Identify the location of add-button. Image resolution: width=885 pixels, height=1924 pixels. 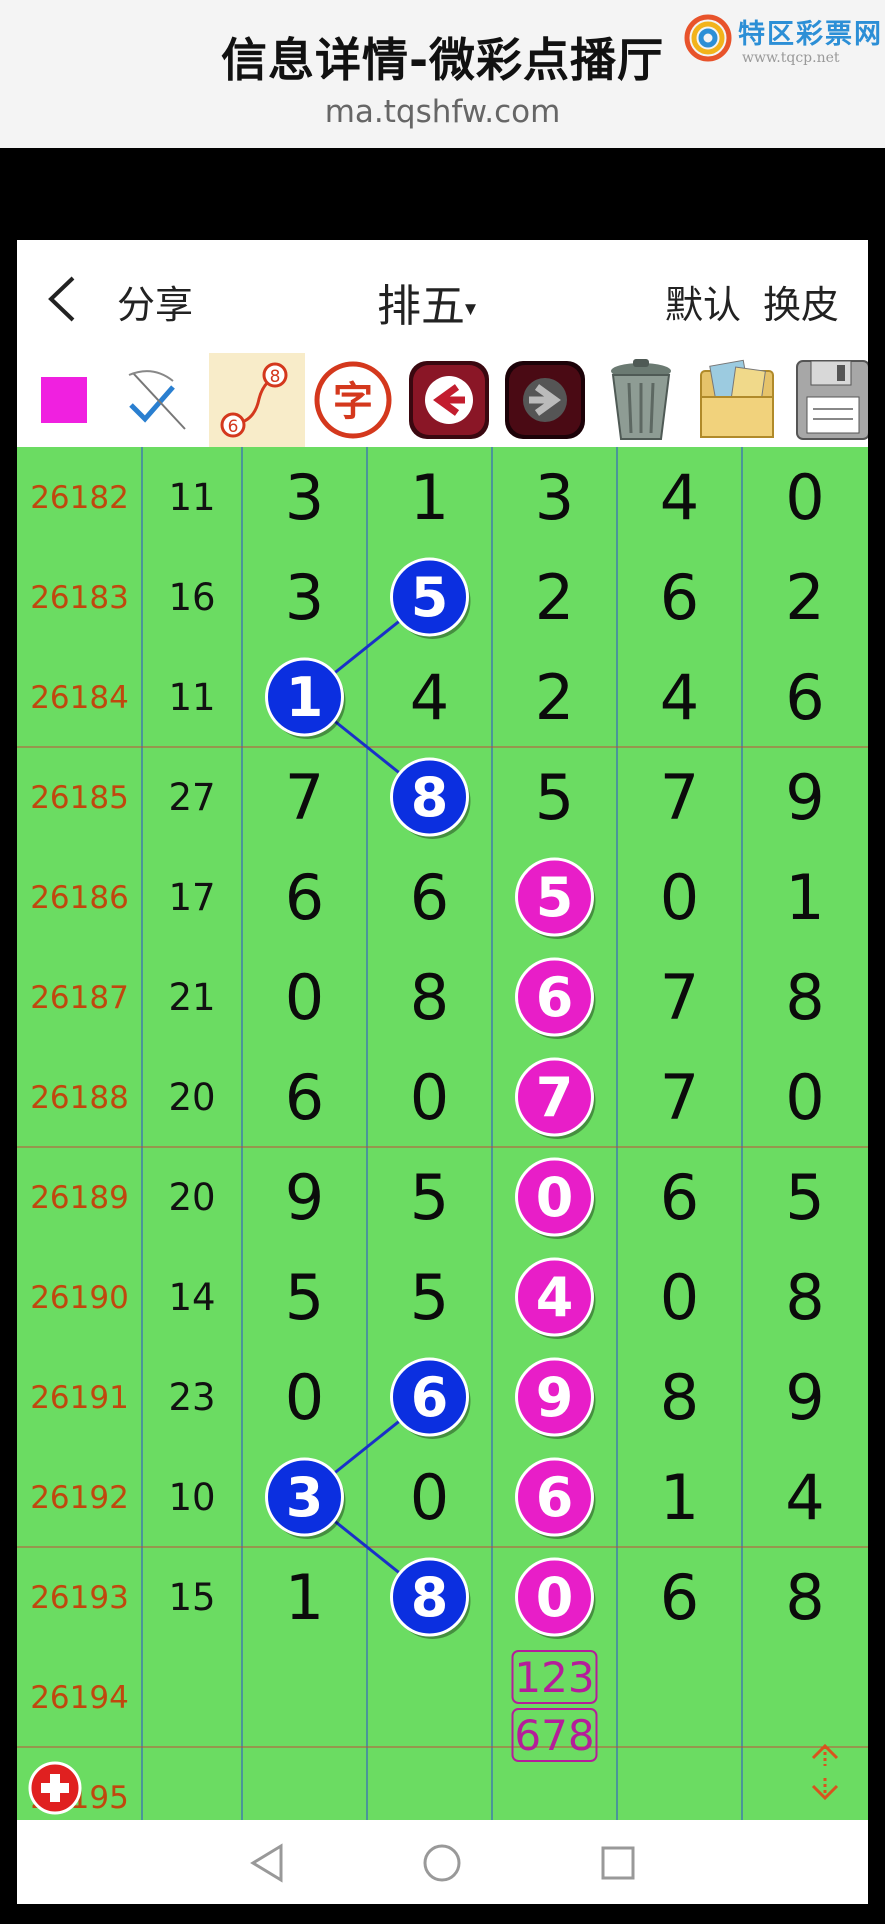
(55, 1788).